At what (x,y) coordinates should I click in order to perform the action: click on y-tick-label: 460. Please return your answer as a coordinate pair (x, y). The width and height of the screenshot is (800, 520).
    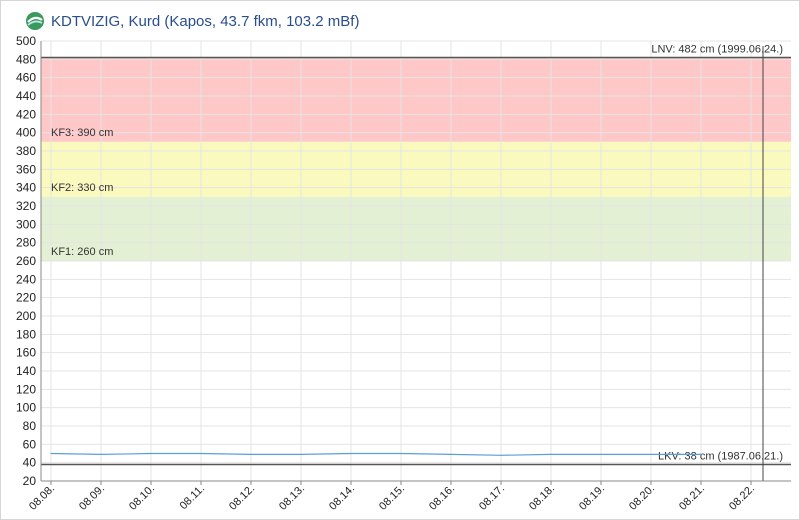
    Looking at the image, I should click on (26, 78).